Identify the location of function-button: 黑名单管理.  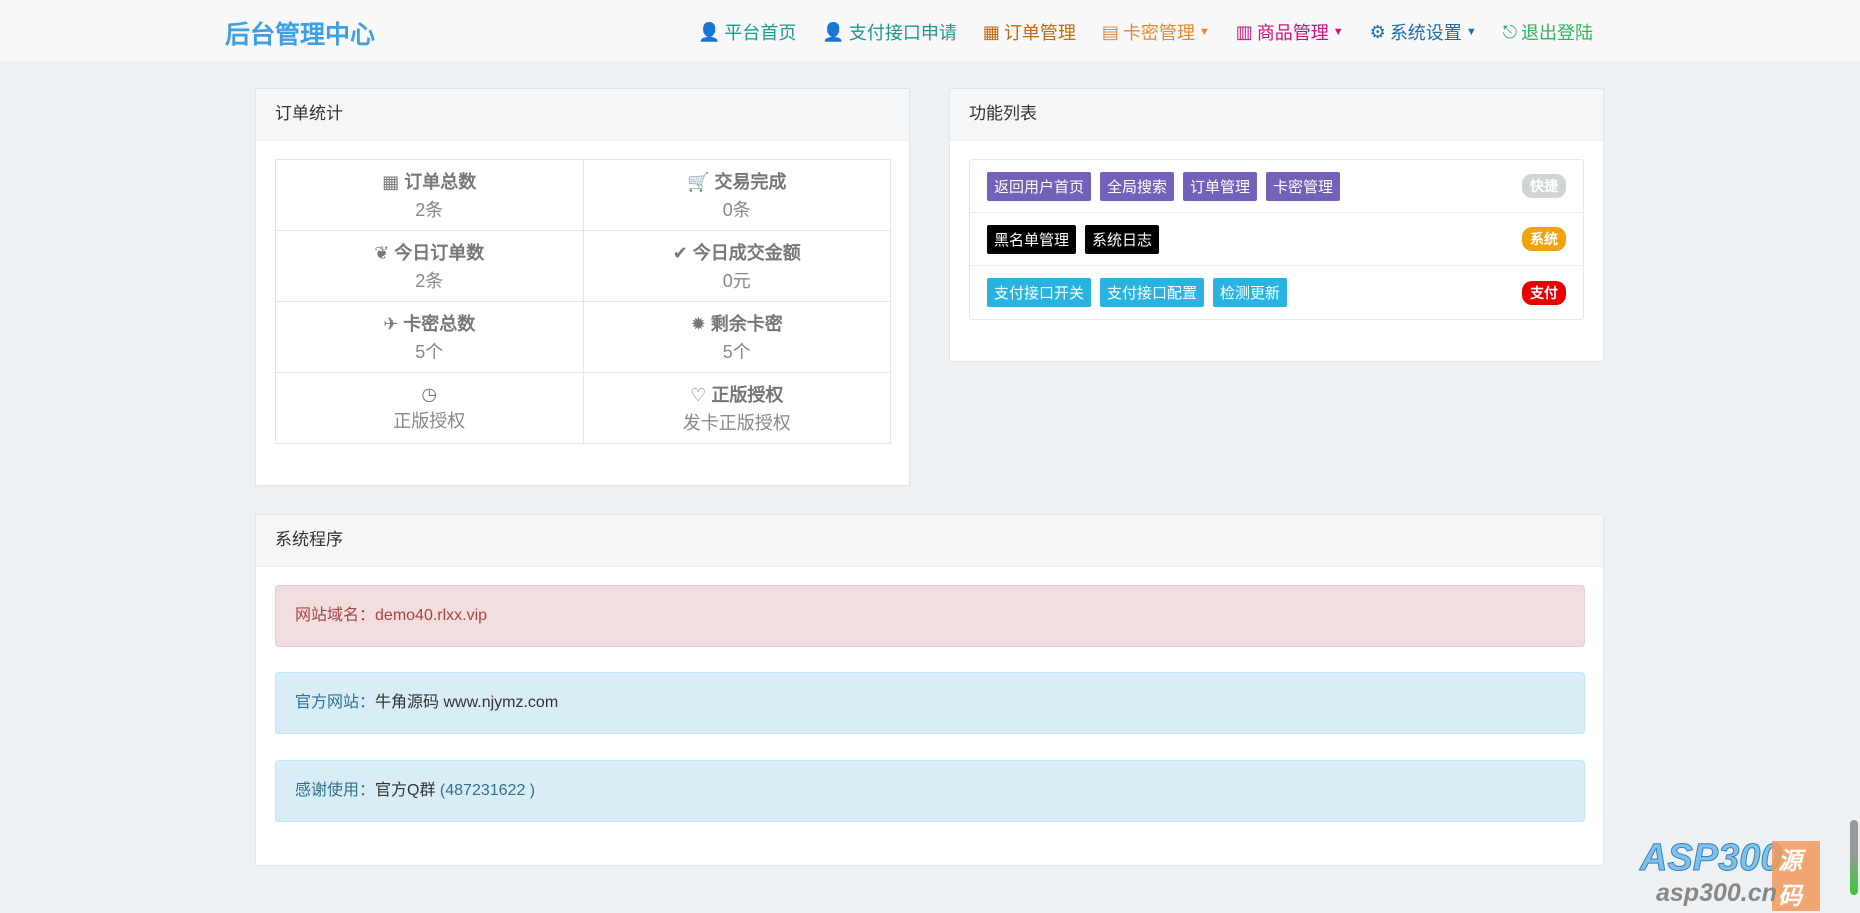
(1032, 239).